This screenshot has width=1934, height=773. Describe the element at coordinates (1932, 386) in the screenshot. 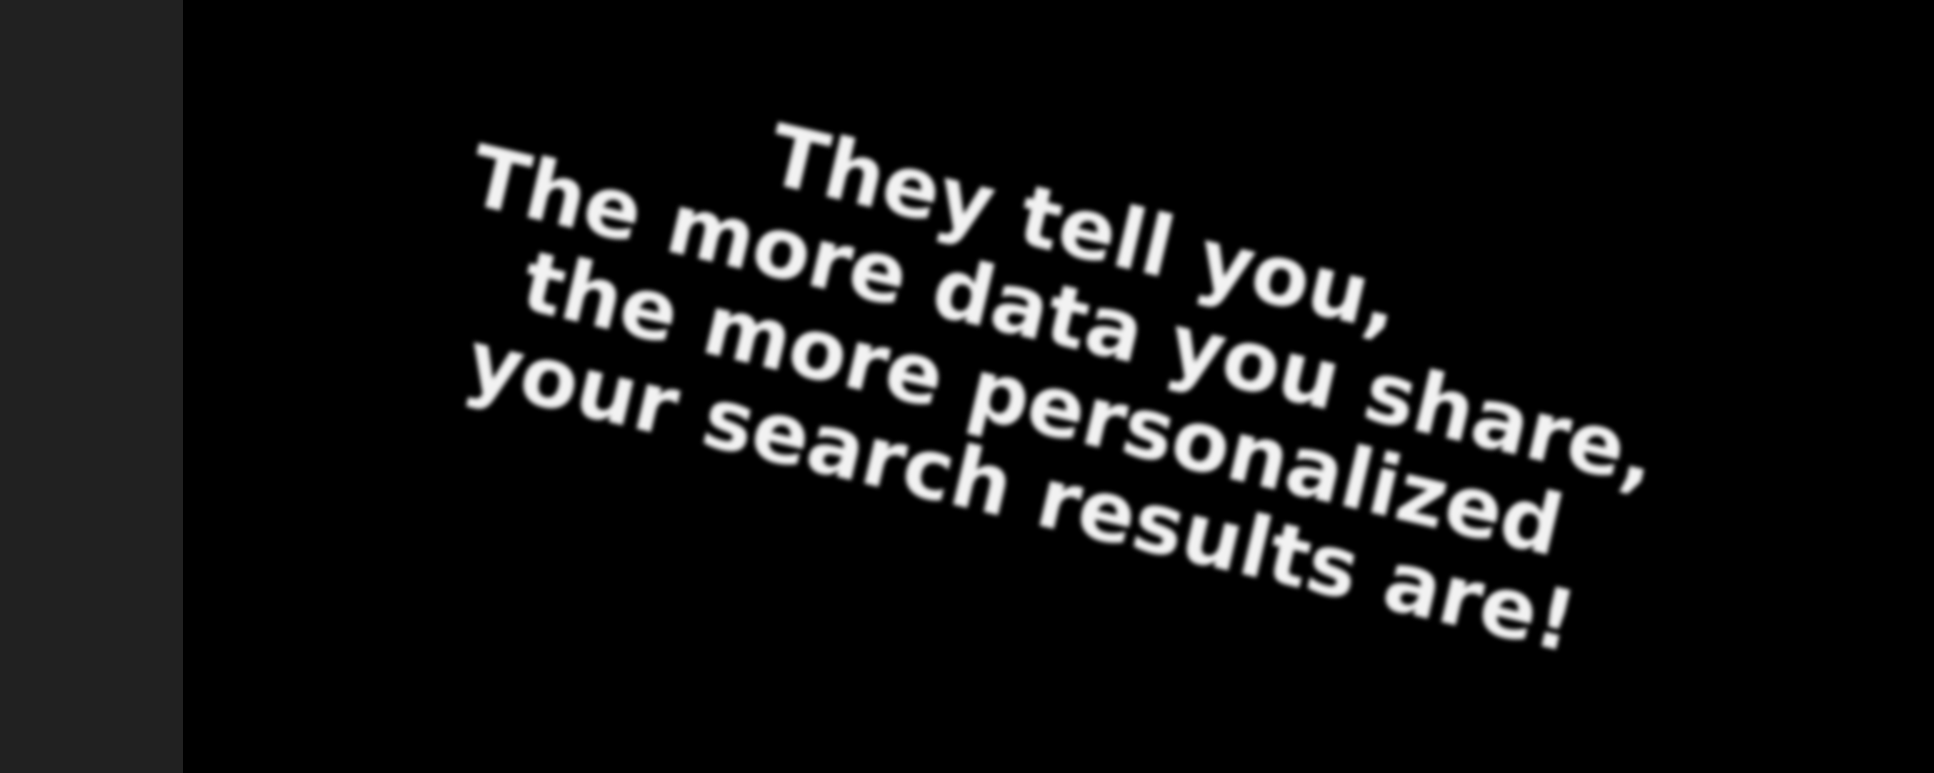

I see `right-edge-strip` at that location.